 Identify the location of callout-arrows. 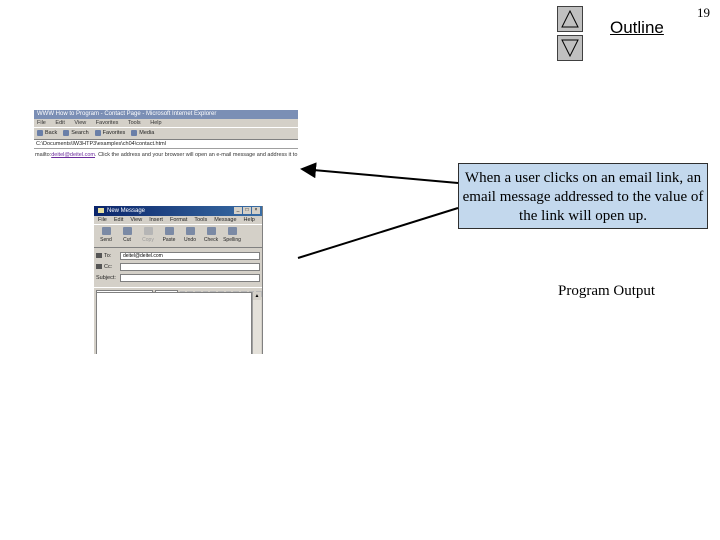
(378, 210).